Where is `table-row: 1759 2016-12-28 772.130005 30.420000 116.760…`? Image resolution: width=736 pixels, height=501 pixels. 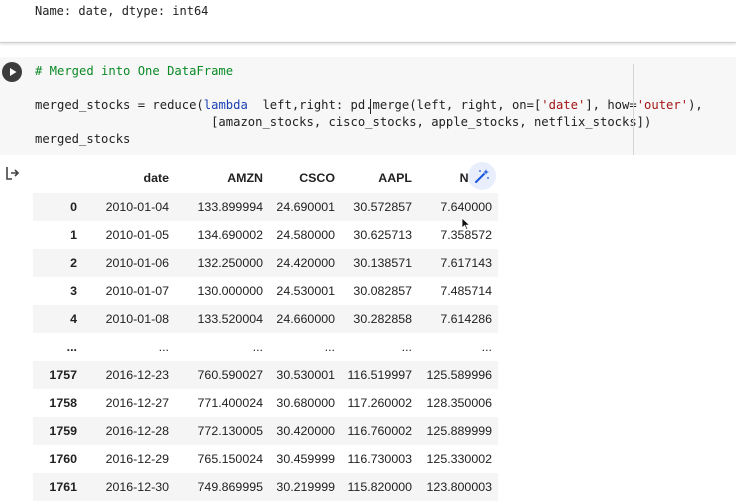 table-row: 1759 2016-12-28 772.130005 30.420000 116.760… is located at coordinates (265, 431).